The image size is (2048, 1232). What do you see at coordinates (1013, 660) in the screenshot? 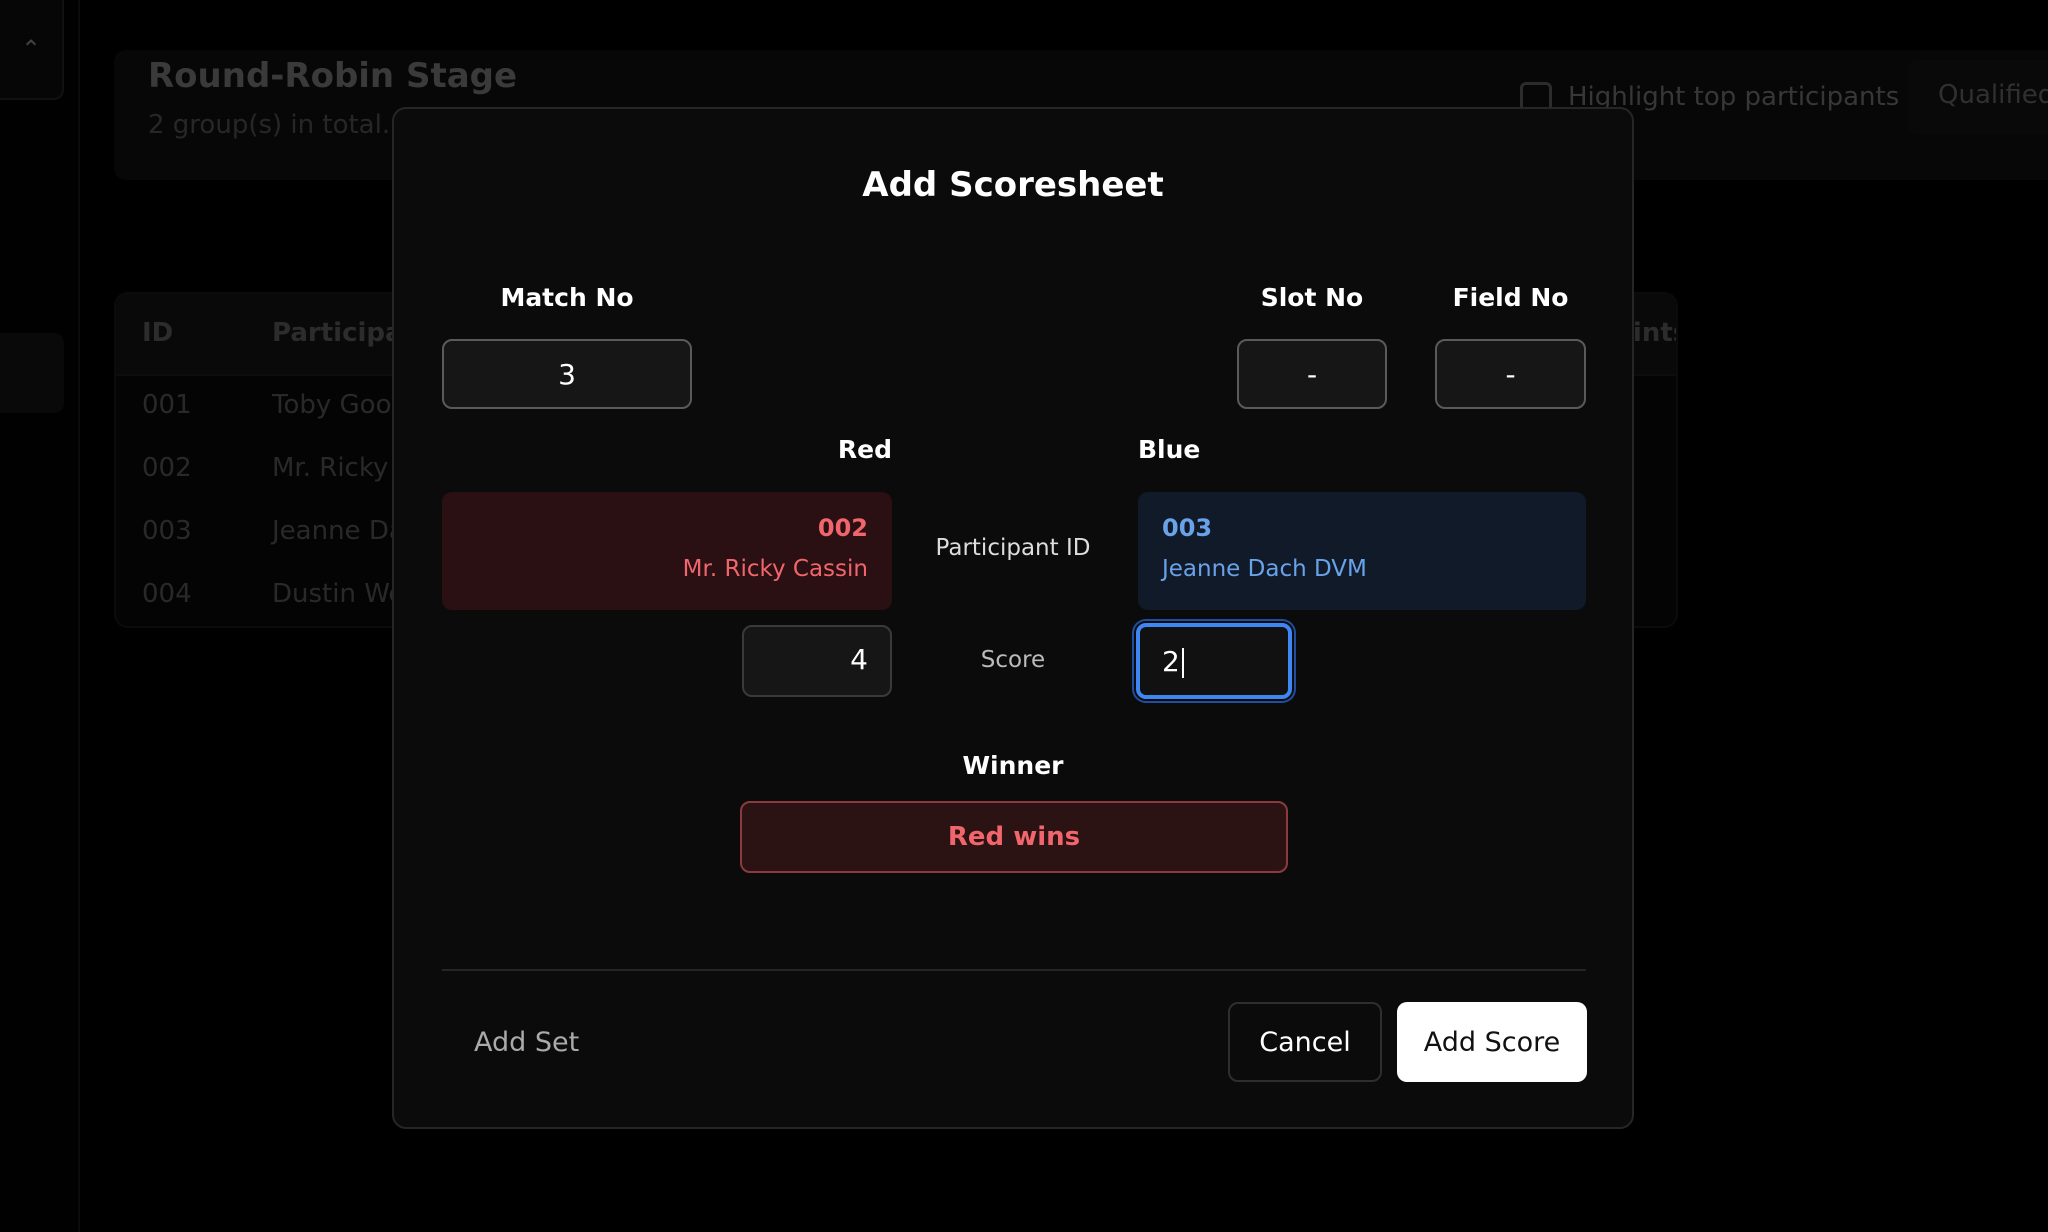
I see `score-label: Score` at bounding box center [1013, 660].